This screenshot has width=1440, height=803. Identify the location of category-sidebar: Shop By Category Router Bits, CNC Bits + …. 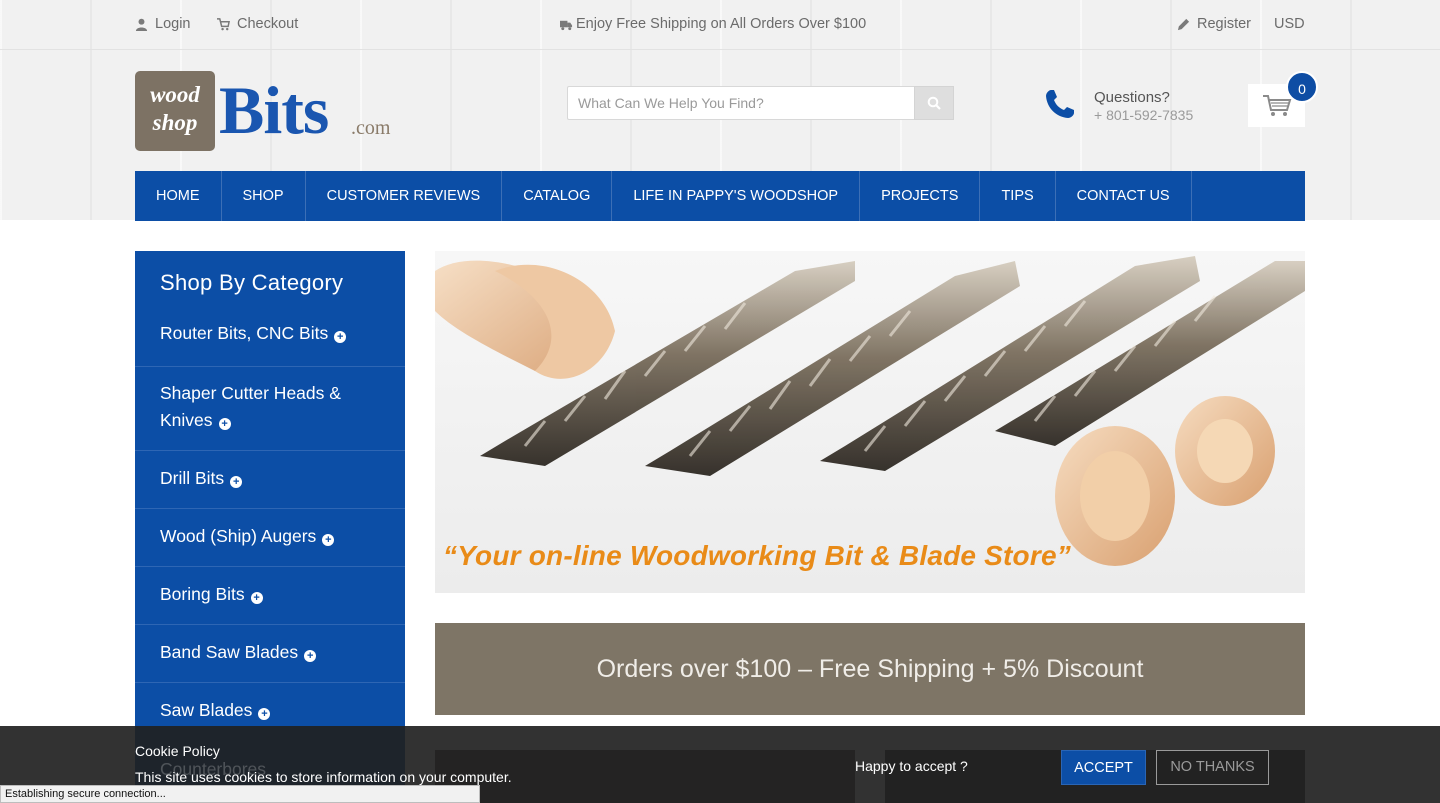
(270, 527).